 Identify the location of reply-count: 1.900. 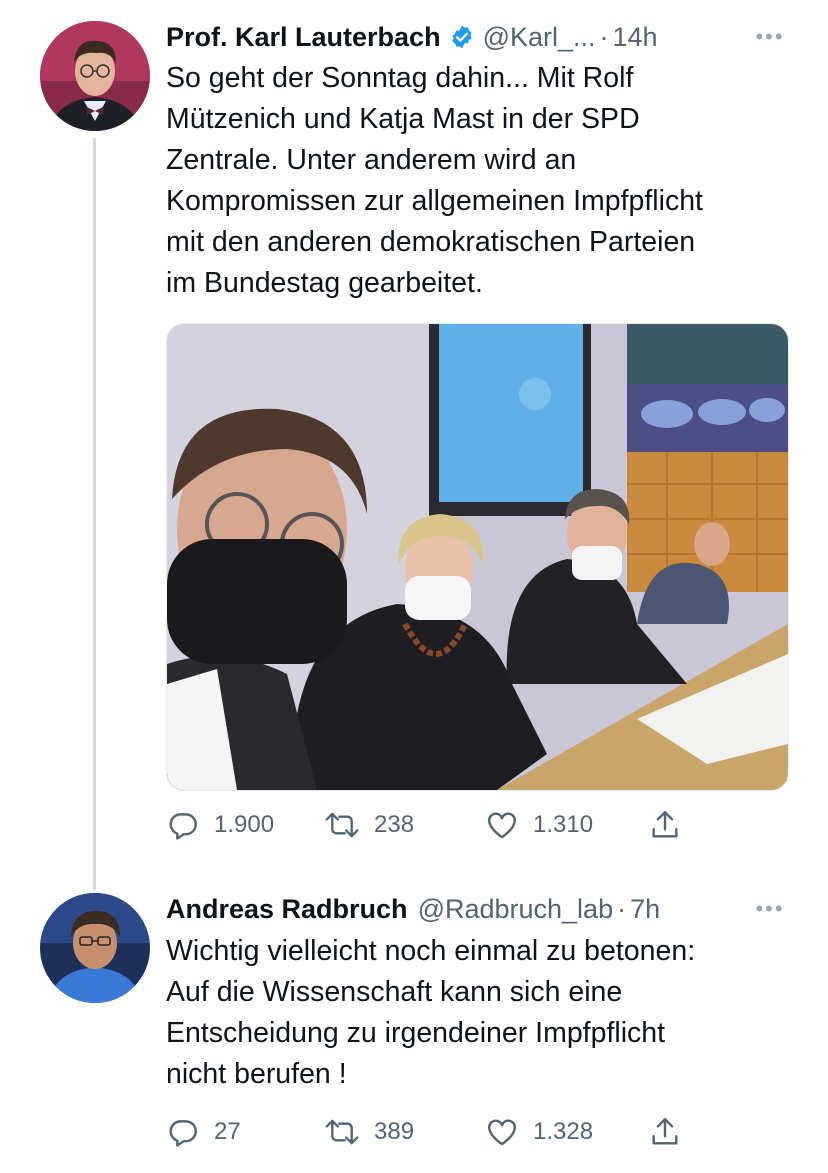
(244, 824).